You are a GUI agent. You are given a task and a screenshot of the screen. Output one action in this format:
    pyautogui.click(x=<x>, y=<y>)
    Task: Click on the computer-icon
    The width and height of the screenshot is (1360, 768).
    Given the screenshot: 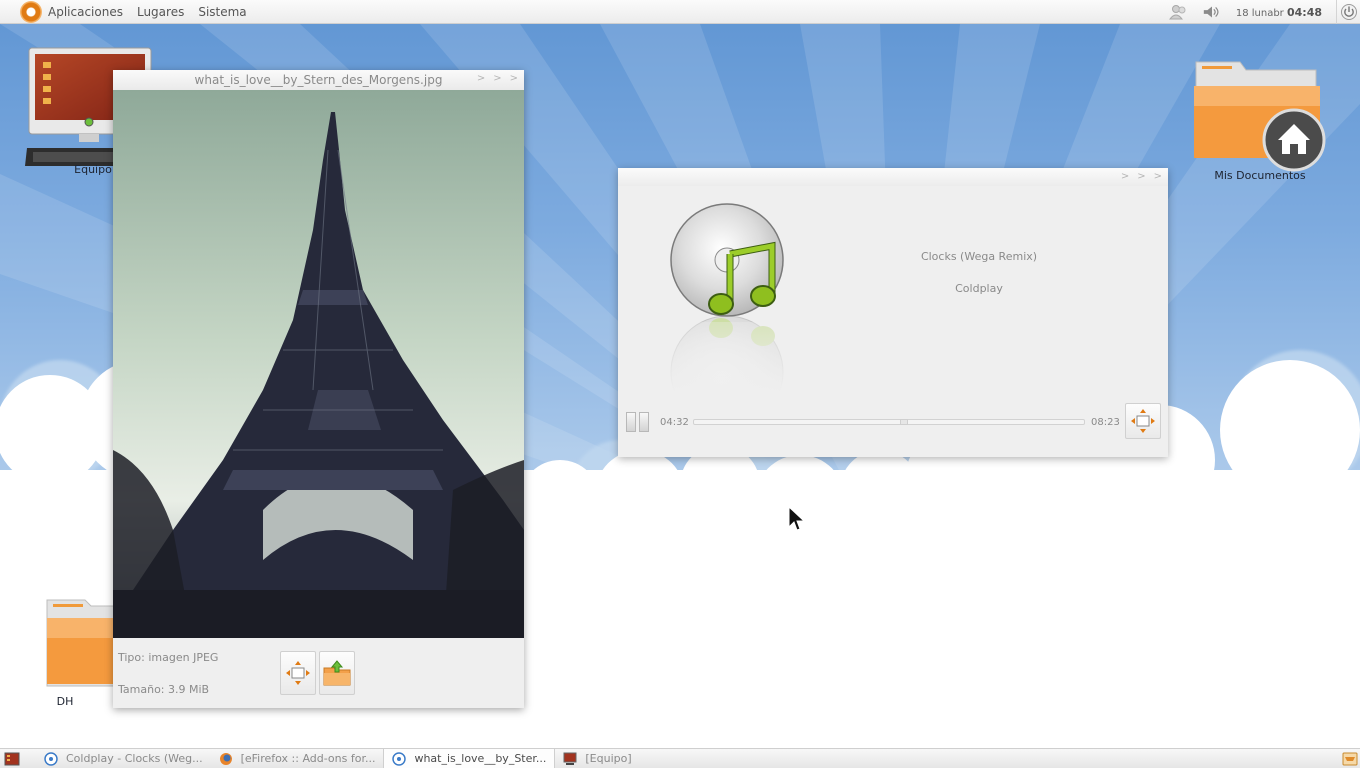 What is the action you would take?
    pyautogui.click(x=570, y=758)
    